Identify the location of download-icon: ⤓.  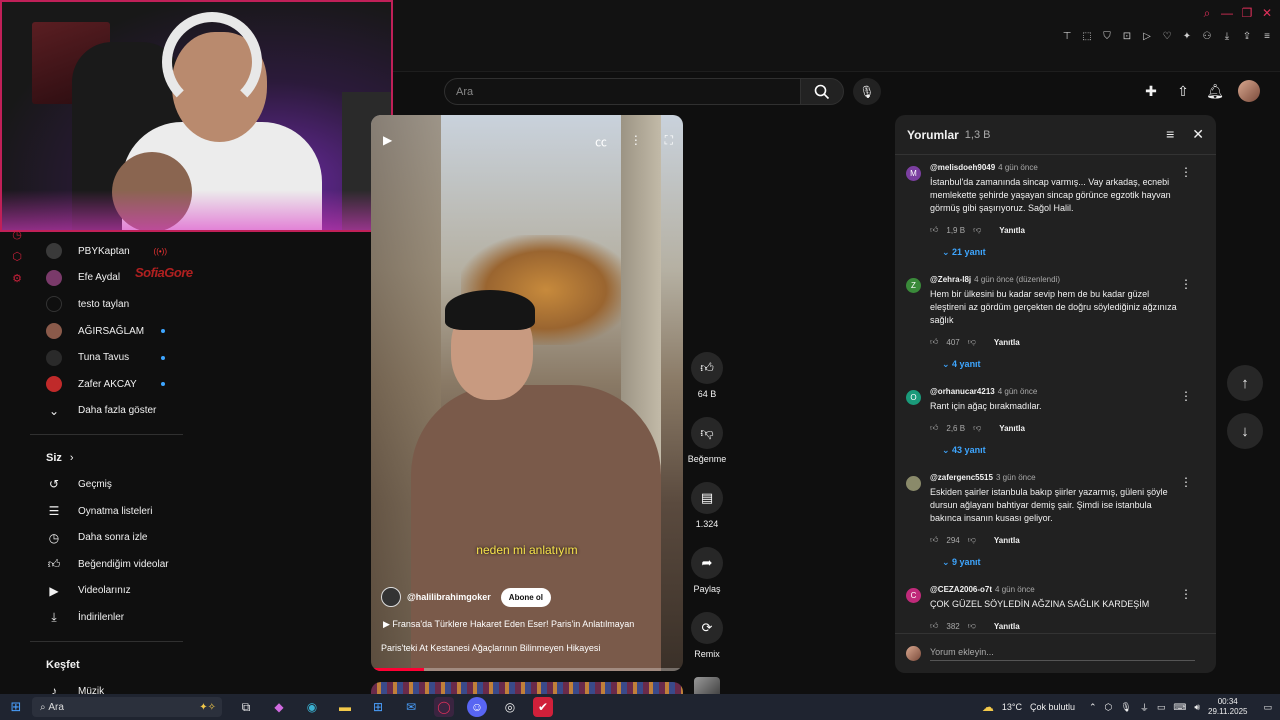
(1227, 37).